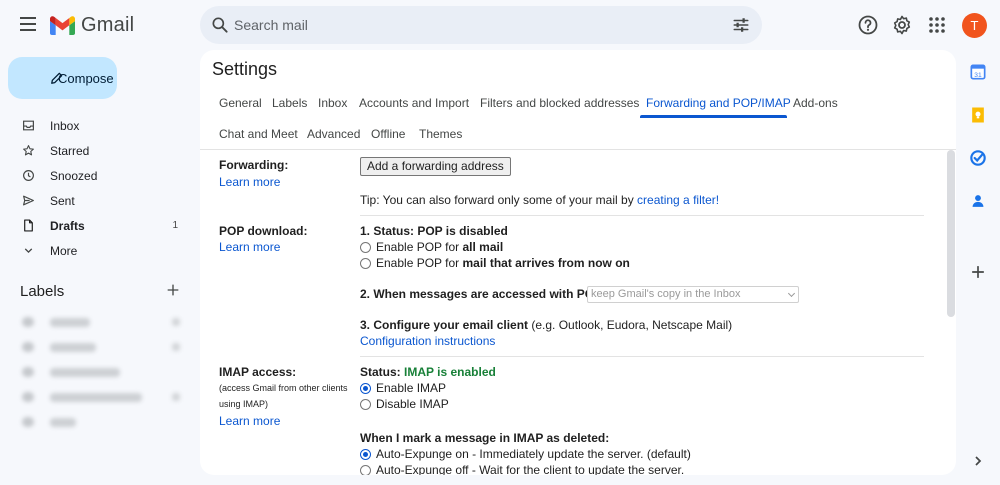 Image resolution: width=1000 pixels, height=485 pixels. I want to click on pop-learn-more-link: Learn more, so click(249, 247).